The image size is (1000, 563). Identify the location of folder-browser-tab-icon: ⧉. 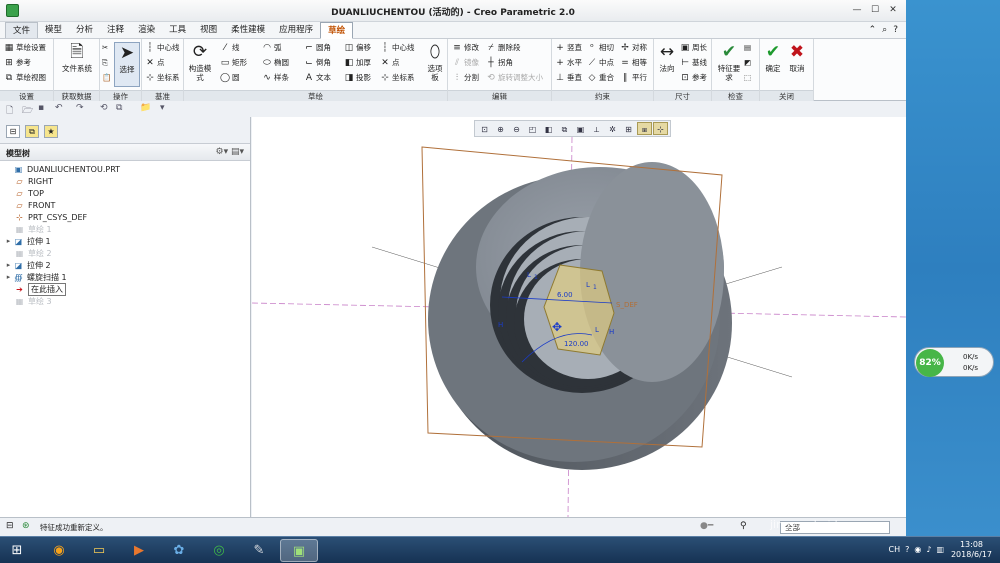
(32, 131).